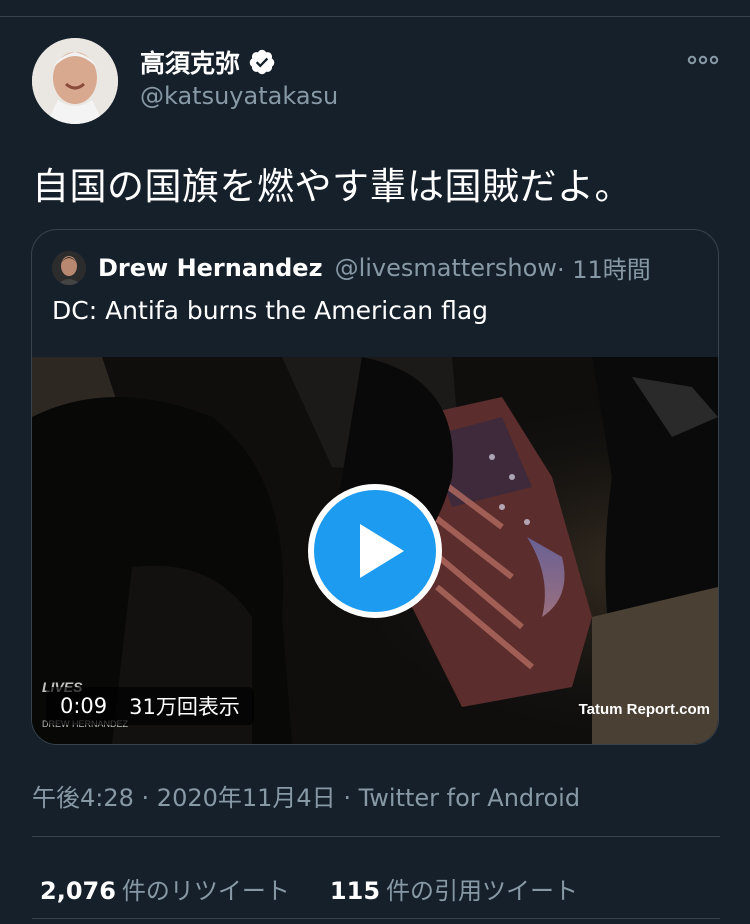  Describe the element at coordinates (75, 81) in the screenshot. I see `author-avatar` at that location.